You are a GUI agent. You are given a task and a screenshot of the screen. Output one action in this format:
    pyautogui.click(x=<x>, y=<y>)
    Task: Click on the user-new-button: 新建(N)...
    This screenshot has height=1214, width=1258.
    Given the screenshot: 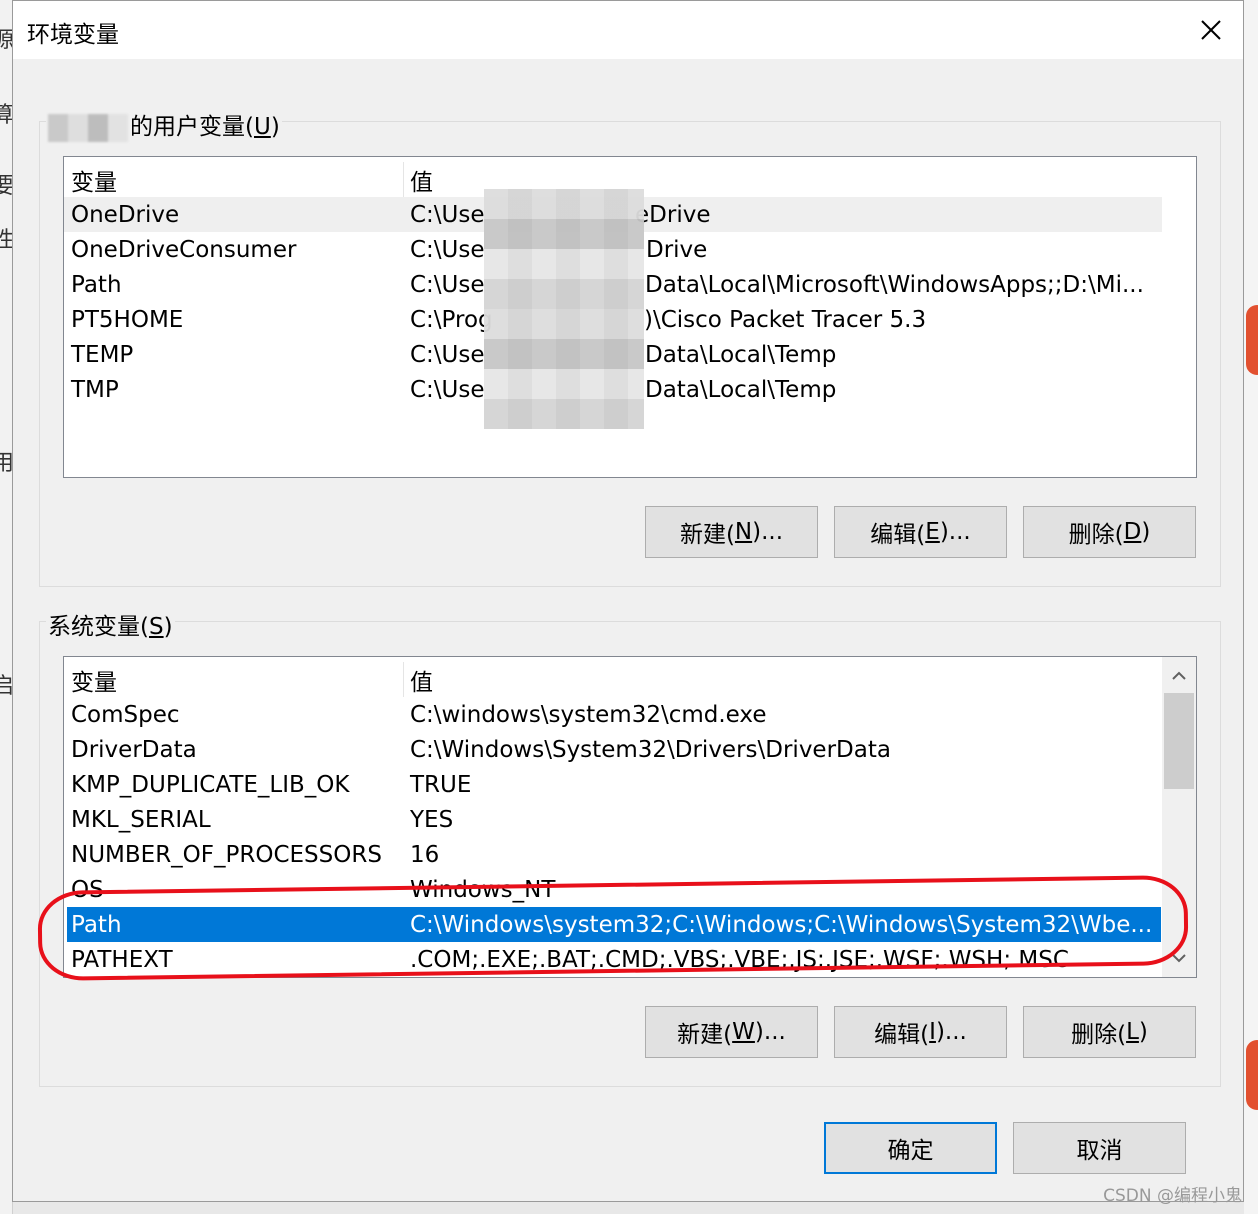 What is the action you would take?
    pyautogui.click(x=731, y=532)
    